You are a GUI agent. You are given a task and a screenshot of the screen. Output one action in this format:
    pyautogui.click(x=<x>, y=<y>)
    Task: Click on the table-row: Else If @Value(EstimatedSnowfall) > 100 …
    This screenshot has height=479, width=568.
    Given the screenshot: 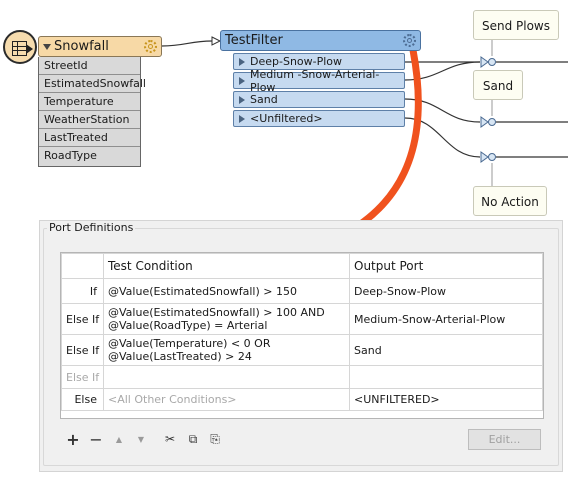 What is the action you would take?
    pyautogui.click(x=302, y=319)
    